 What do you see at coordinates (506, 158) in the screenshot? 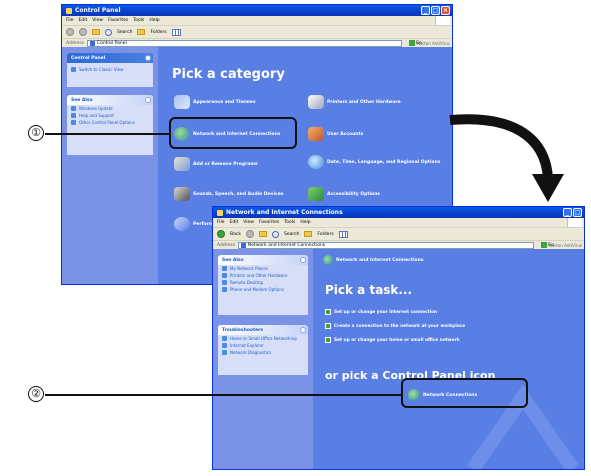
I see `transition-arrow` at bounding box center [506, 158].